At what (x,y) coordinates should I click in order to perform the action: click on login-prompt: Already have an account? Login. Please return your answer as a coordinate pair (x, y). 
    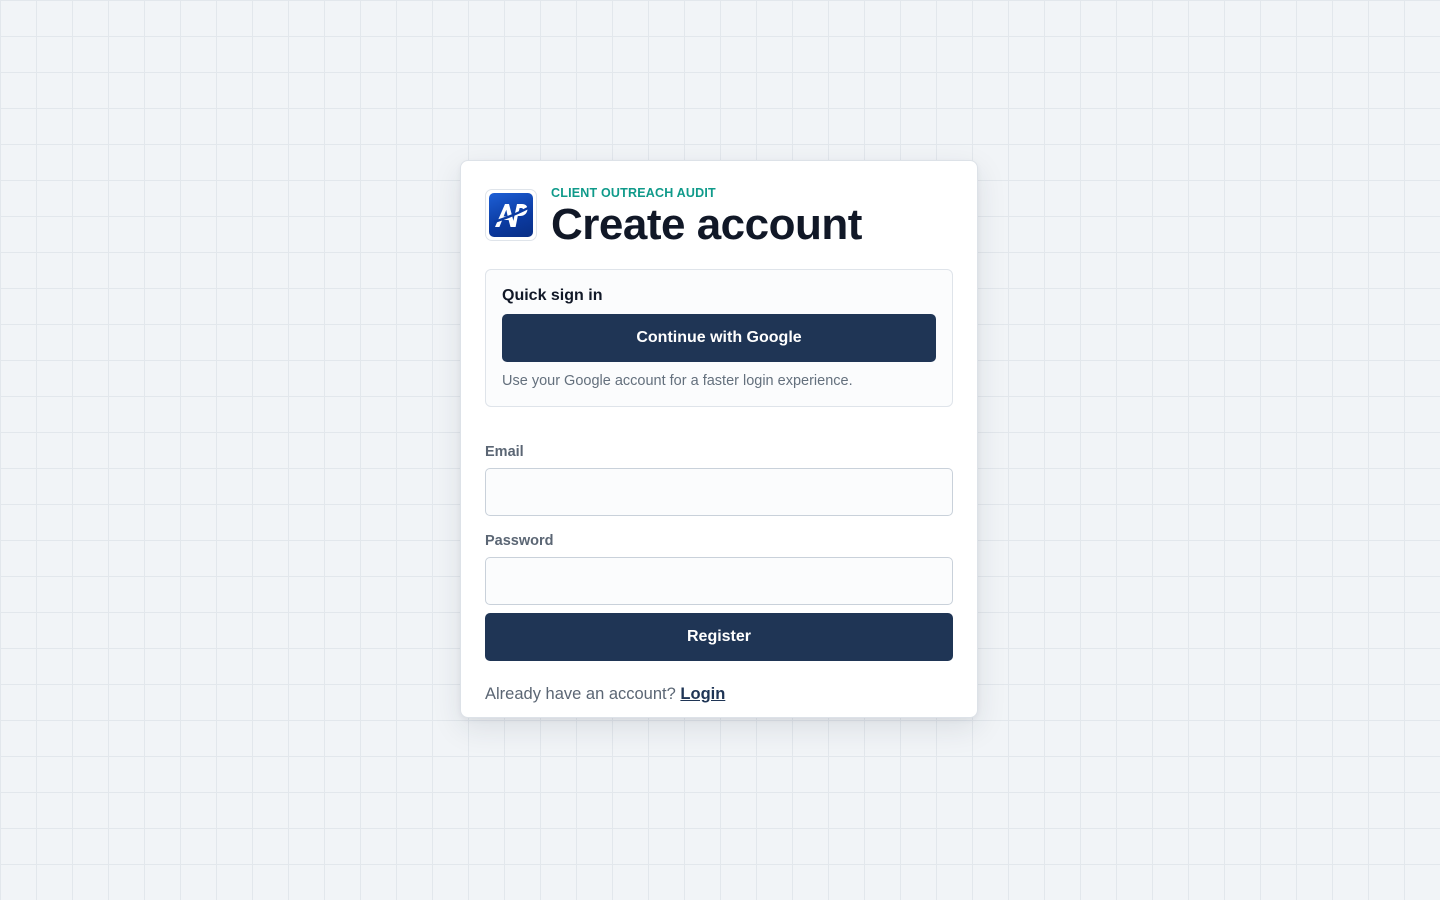
    Looking at the image, I should click on (719, 694).